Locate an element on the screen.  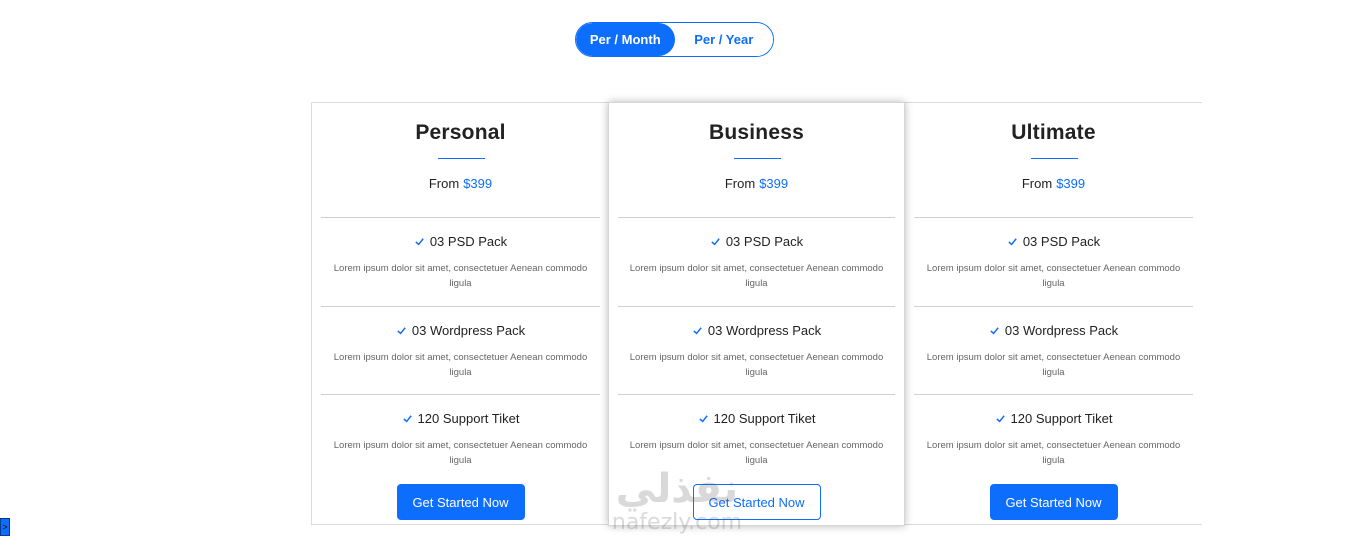
per-year-toggle: Per / Year is located at coordinates (723, 39).